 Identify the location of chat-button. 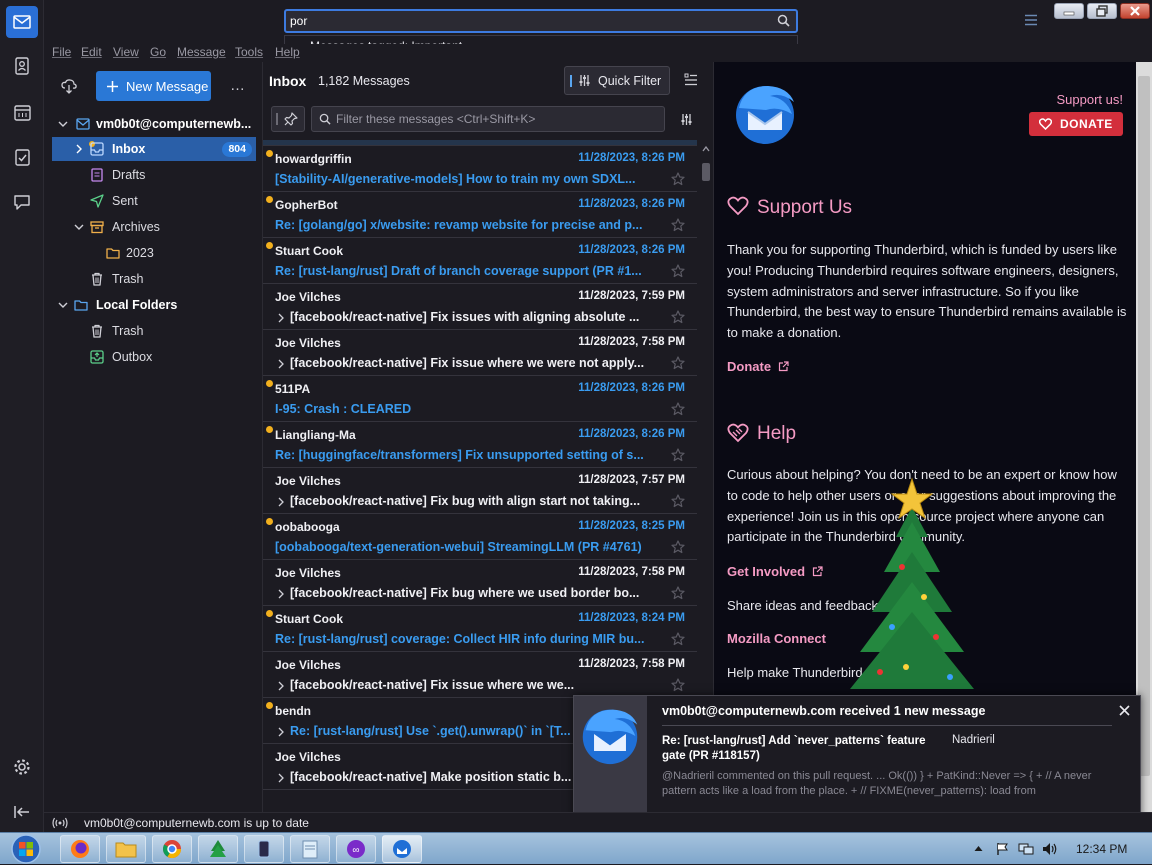
(22, 202).